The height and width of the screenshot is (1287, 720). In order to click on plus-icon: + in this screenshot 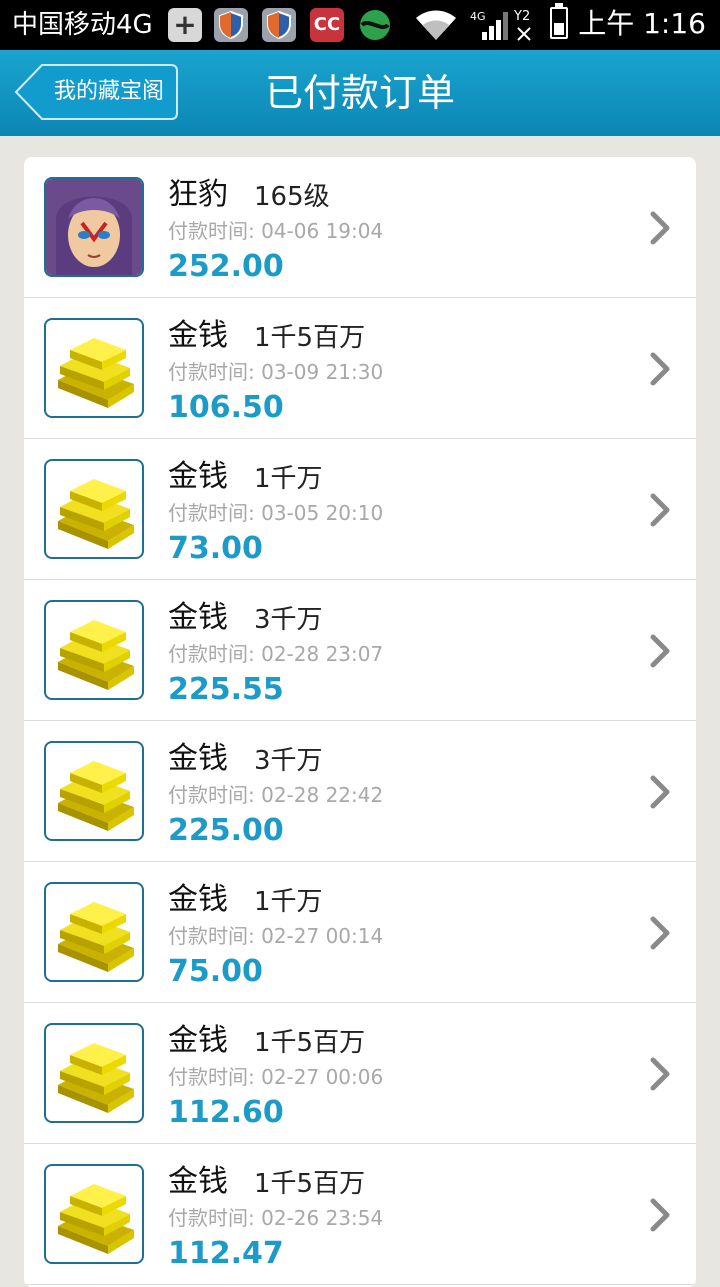, I will do `click(185, 25)`.